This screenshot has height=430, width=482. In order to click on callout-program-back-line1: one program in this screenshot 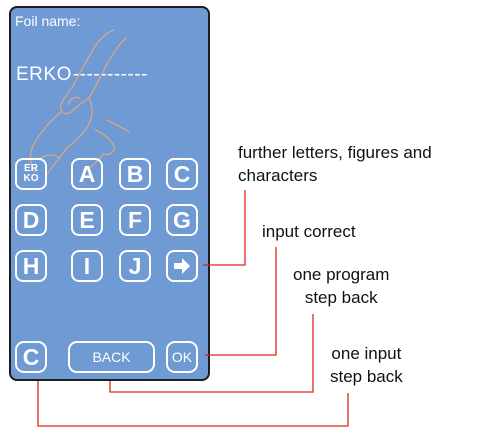, I will do `click(341, 274)`.